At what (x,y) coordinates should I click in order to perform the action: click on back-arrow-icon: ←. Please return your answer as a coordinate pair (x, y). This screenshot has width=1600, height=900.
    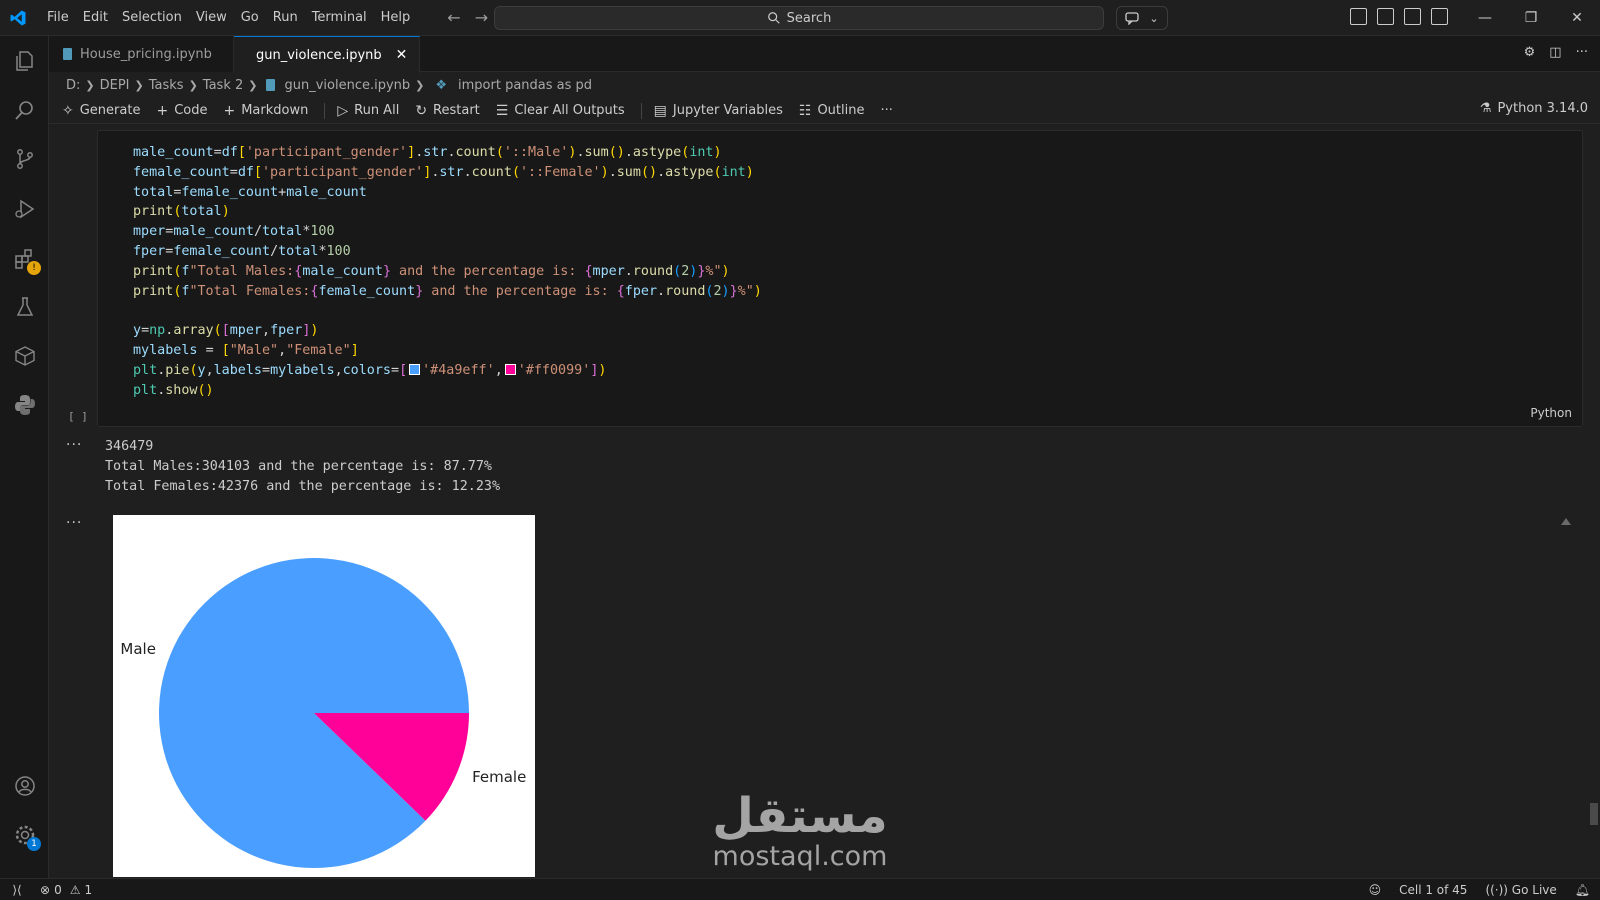
    Looking at the image, I should click on (453, 17).